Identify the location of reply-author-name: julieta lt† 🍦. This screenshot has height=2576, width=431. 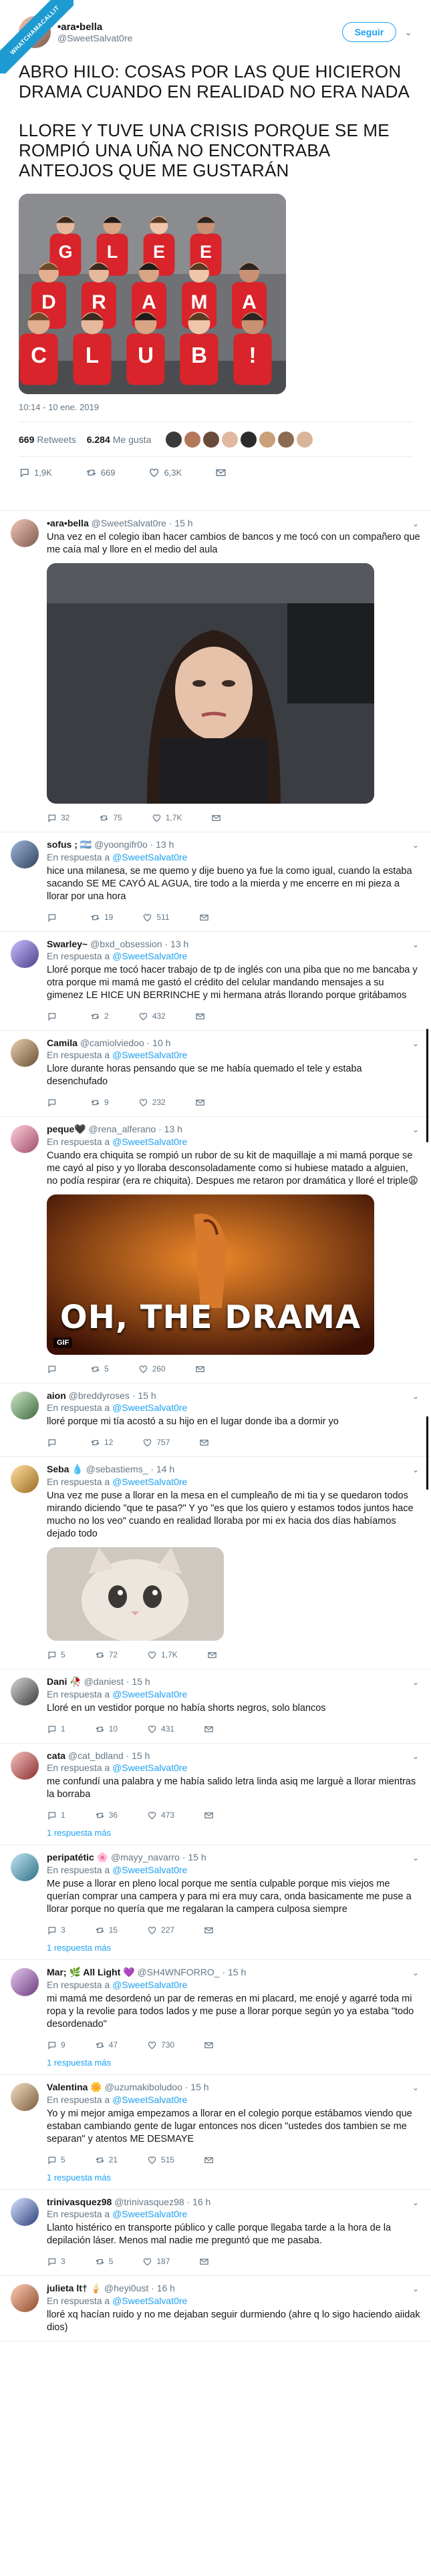
(74, 2288).